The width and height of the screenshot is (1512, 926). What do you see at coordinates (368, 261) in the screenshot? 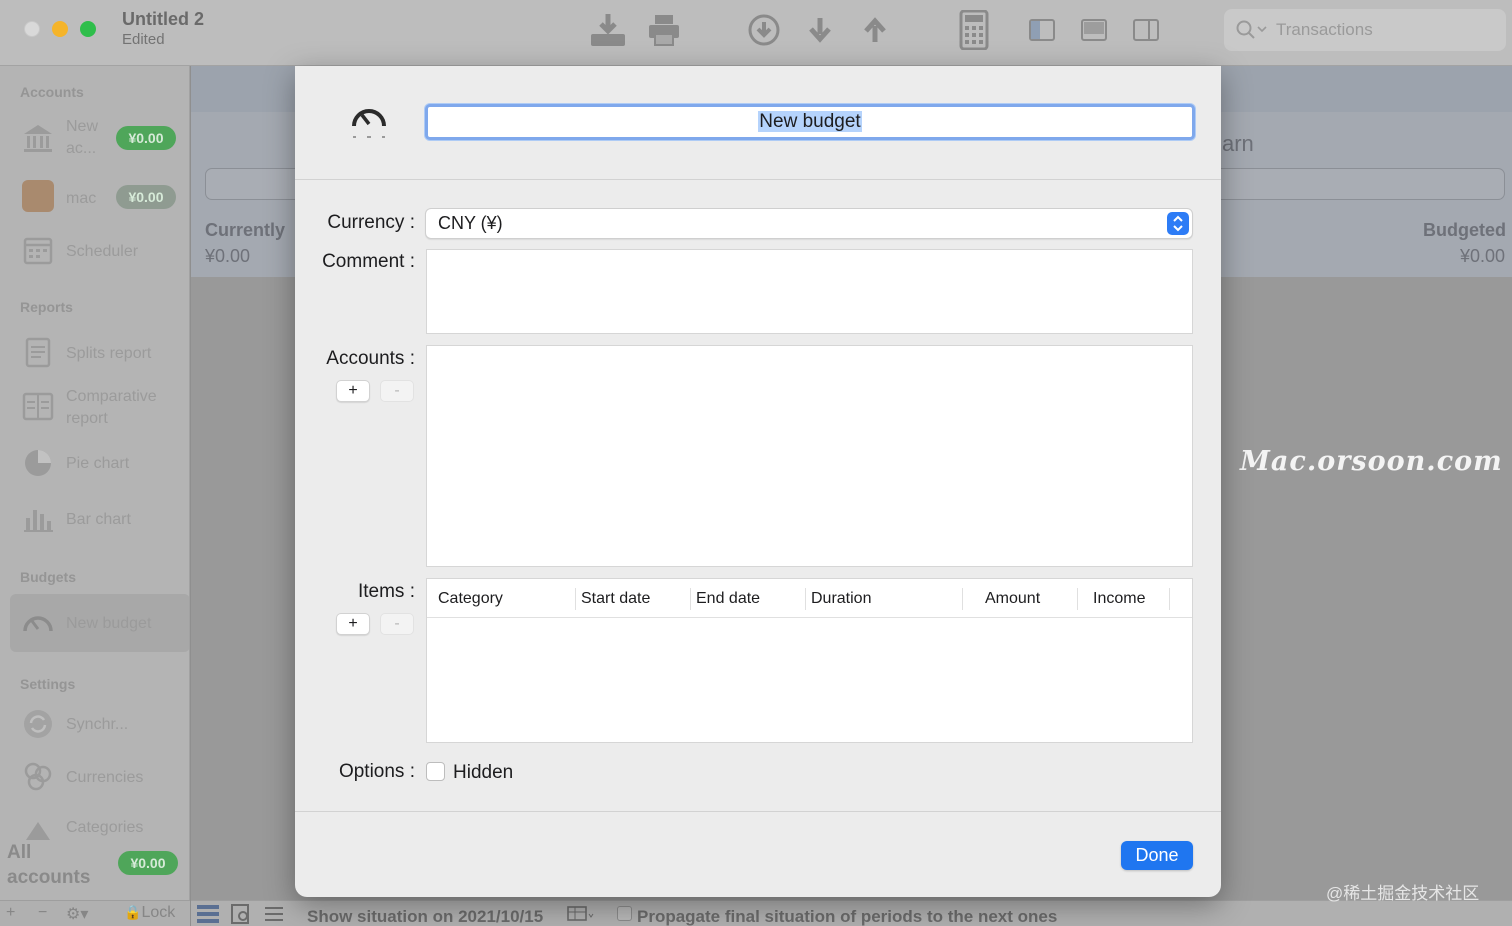
I see `comment-label: Comment :` at bounding box center [368, 261].